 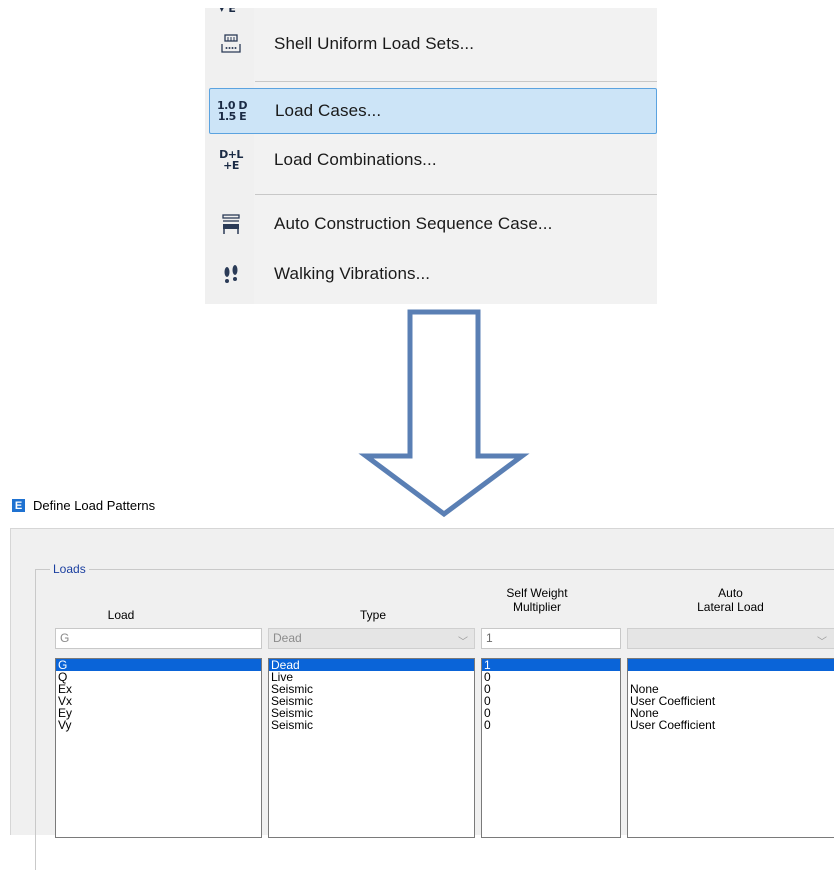 What do you see at coordinates (69, 569) in the screenshot?
I see `loads-group-label: Loads` at bounding box center [69, 569].